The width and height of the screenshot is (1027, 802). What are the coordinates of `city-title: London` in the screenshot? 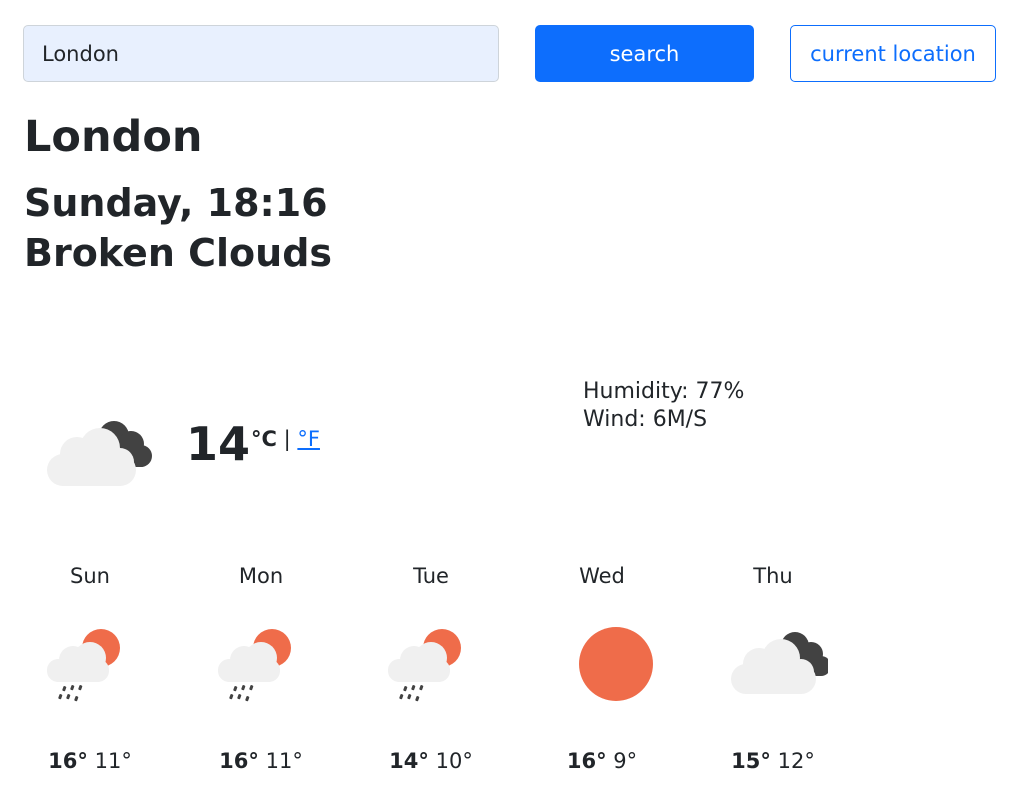 It's located at (113, 137).